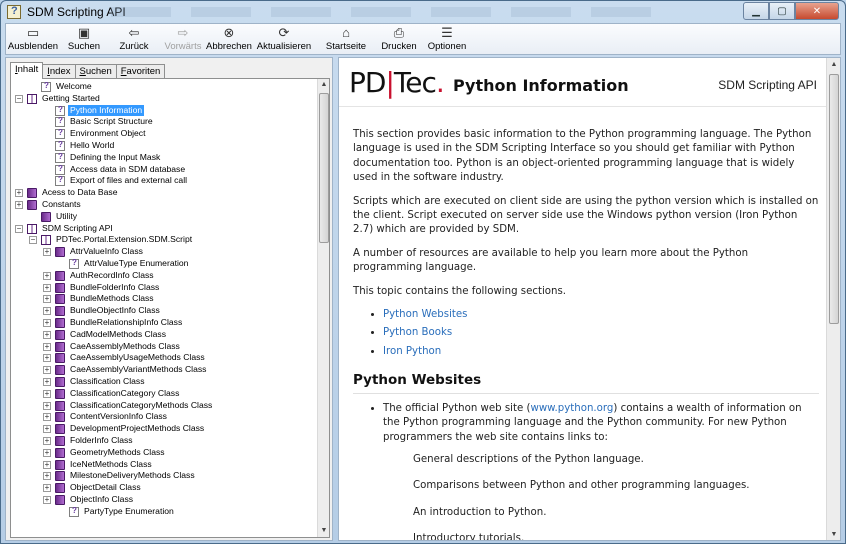 The height and width of the screenshot is (544, 846). I want to click on tree-node: + GeometryMethods Class, so click(165, 453).